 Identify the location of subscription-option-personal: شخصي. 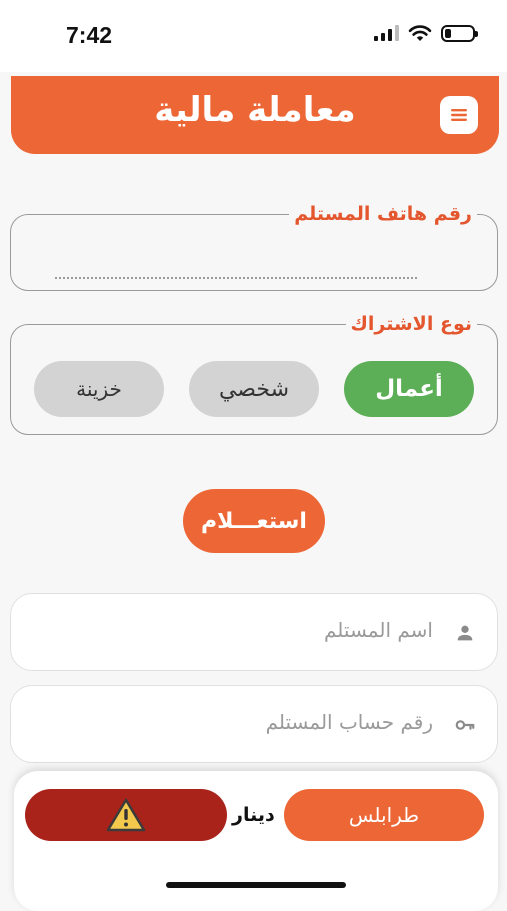
(254, 389).